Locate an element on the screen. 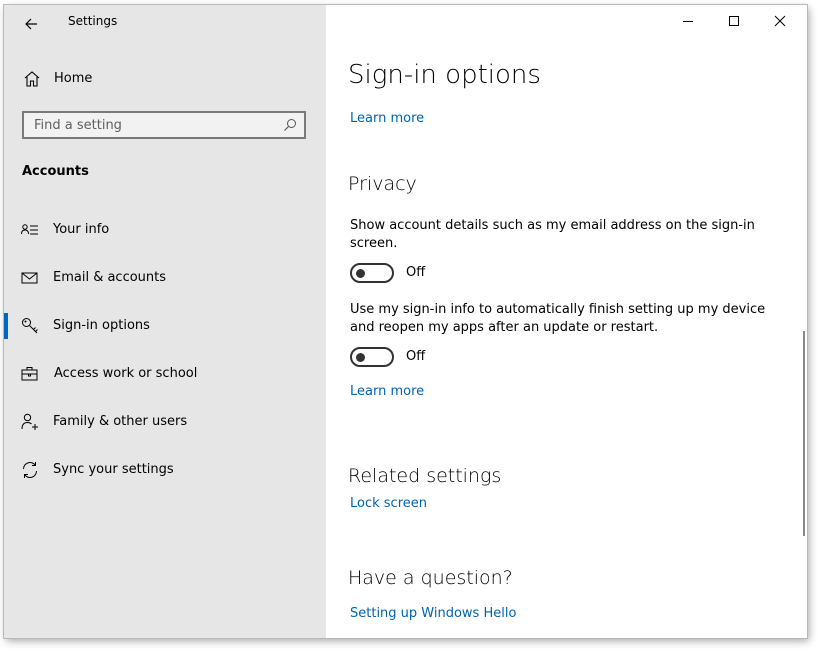 The height and width of the screenshot is (651, 818). privacy-setting1-toggle is located at coordinates (372, 273).